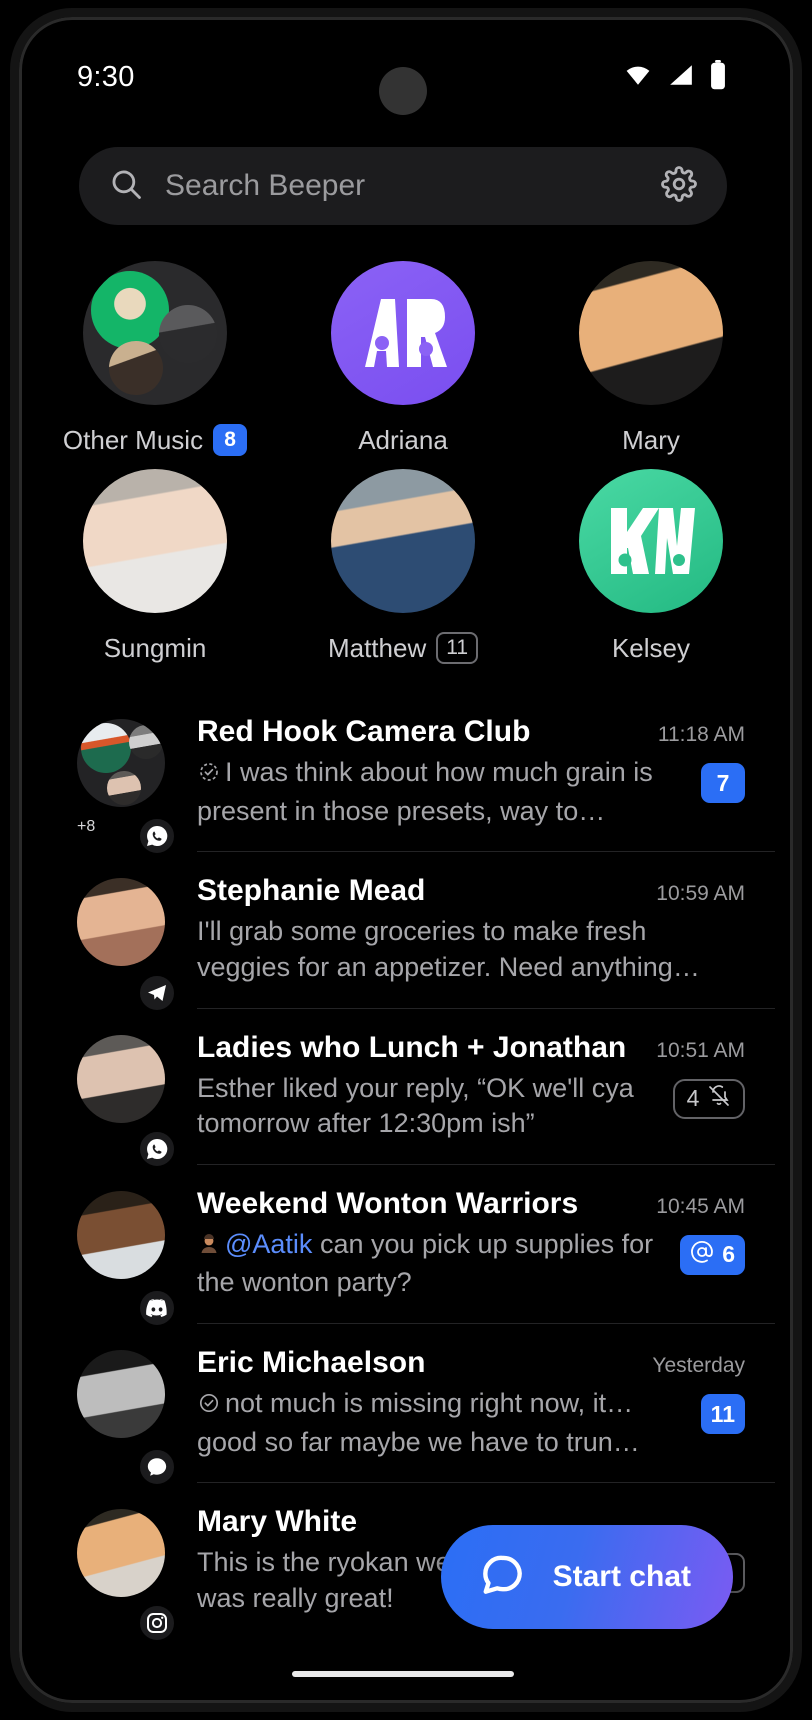 The image size is (812, 1720). What do you see at coordinates (377, 647) in the screenshot?
I see `pinned-label: Matthew` at bounding box center [377, 647].